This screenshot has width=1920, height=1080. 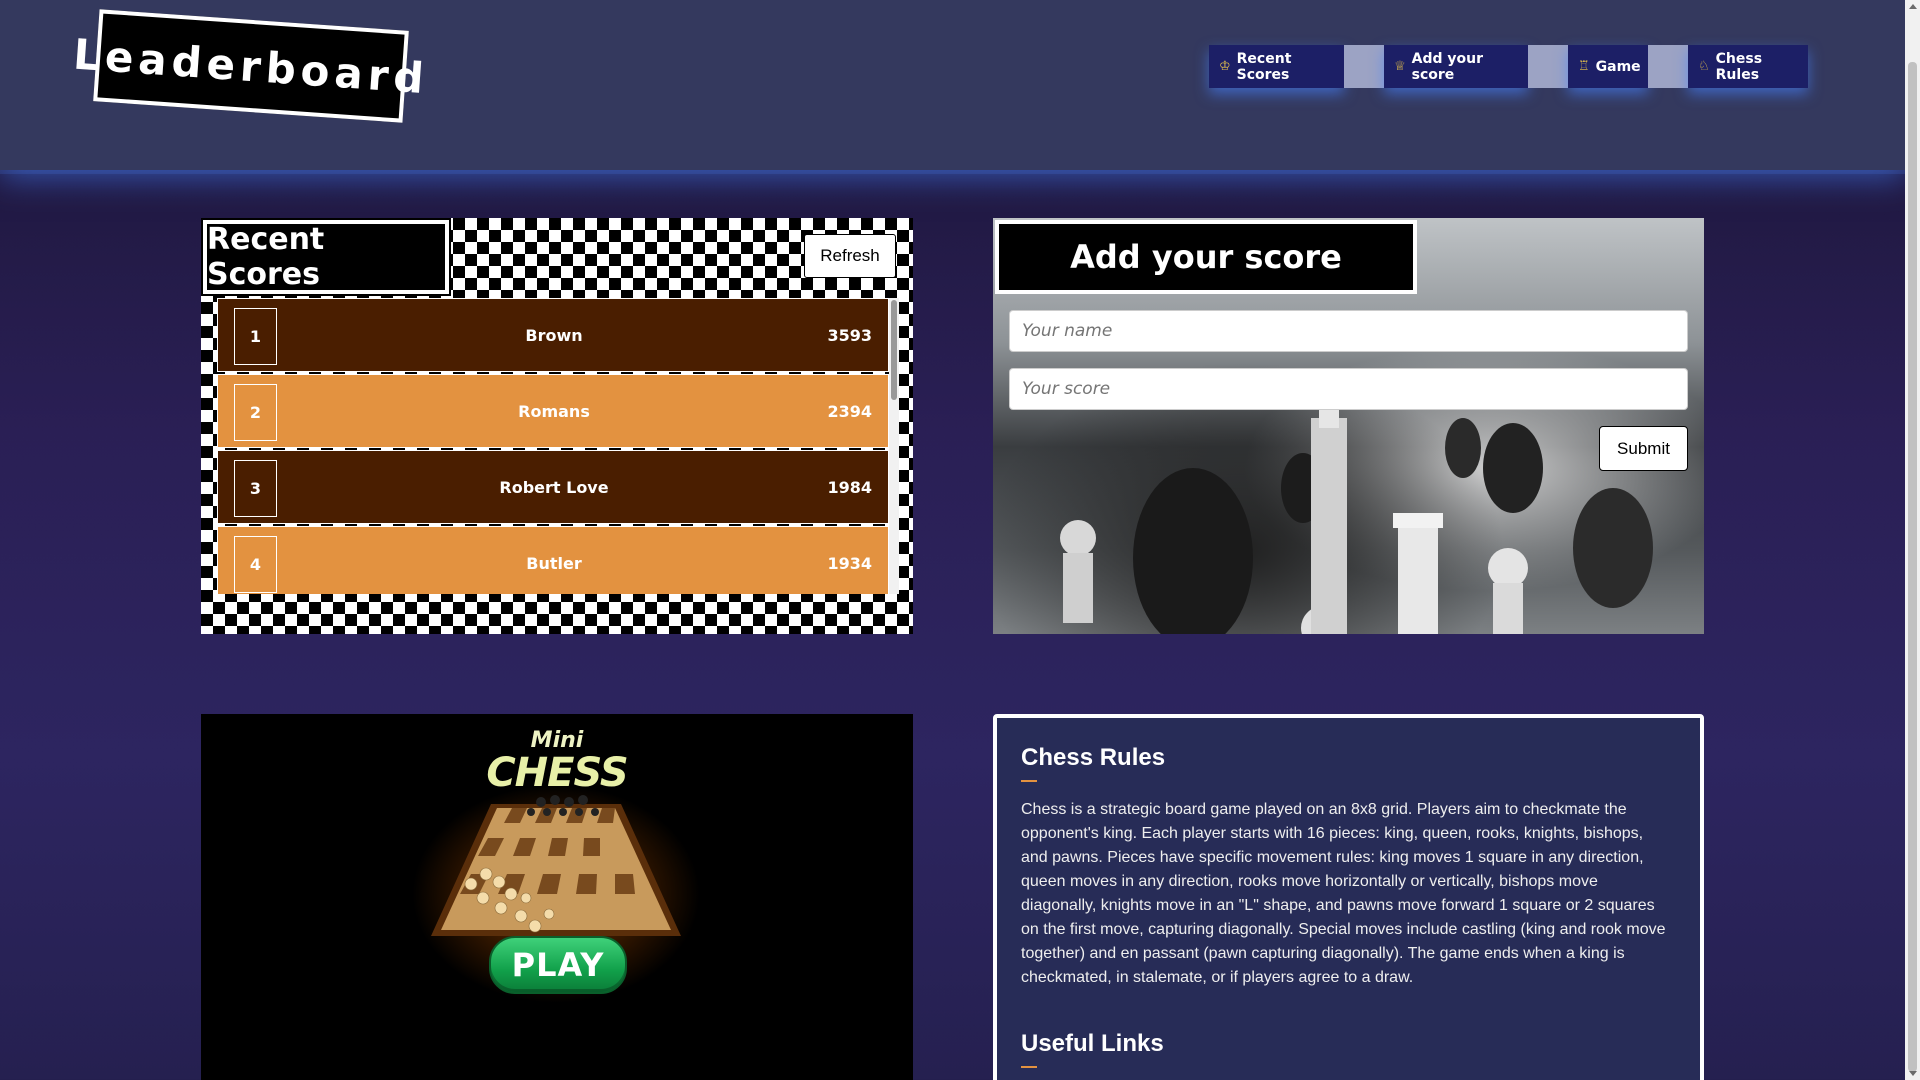 I want to click on add-score-title: Add your score, so click(x=1206, y=257).